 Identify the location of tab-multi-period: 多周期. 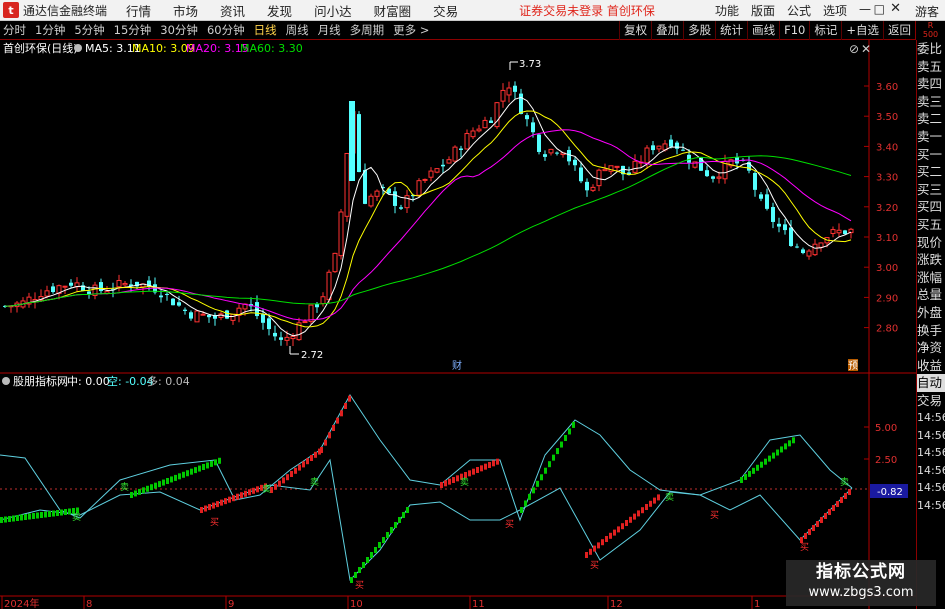
(367, 30).